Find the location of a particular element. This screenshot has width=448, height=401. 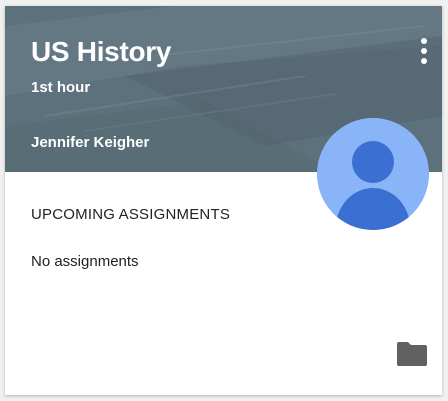

class-folder-button is located at coordinates (412, 354).